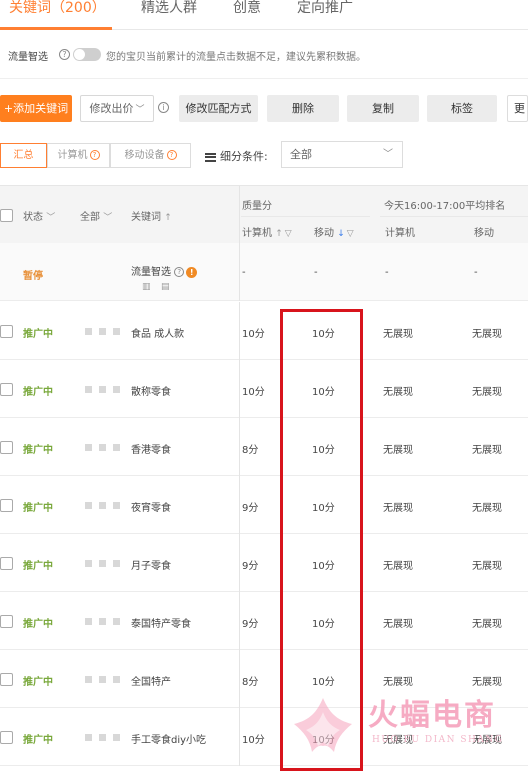 The height and width of the screenshot is (779, 528). What do you see at coordinates (96, 215) in the screenshot?
I see `all-header: 全部 ﹀` at bounding box center [96, 215].